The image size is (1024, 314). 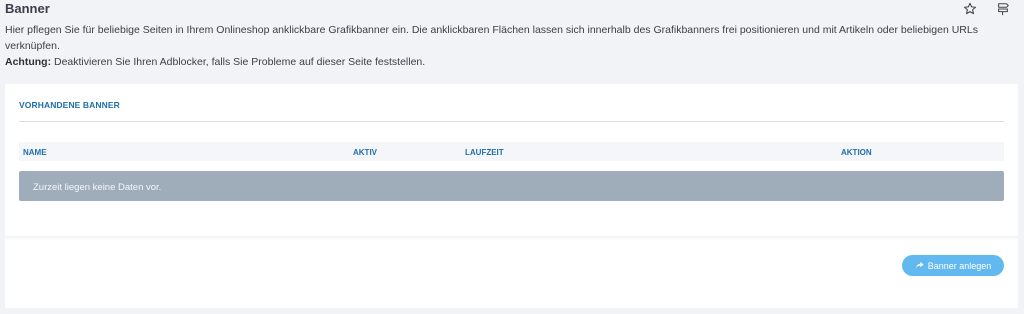 What do you see at coordinates (27, 8) in the screenshot?
I see `page-title: Banner` at bounding box center [27, 8].